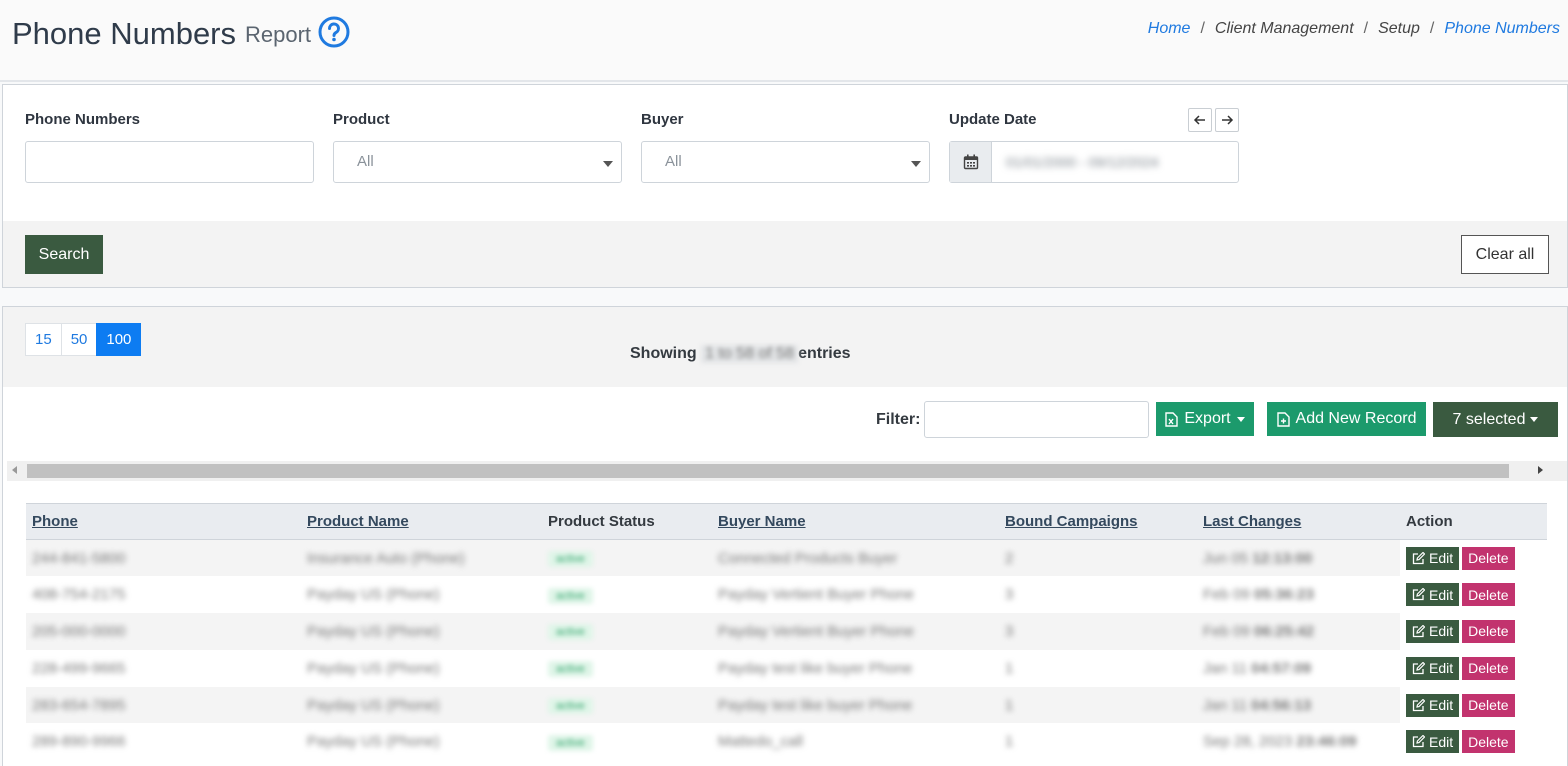 The image size is (1568, 766). I want to click on horizontal-scrollbar, so click(787, 471).